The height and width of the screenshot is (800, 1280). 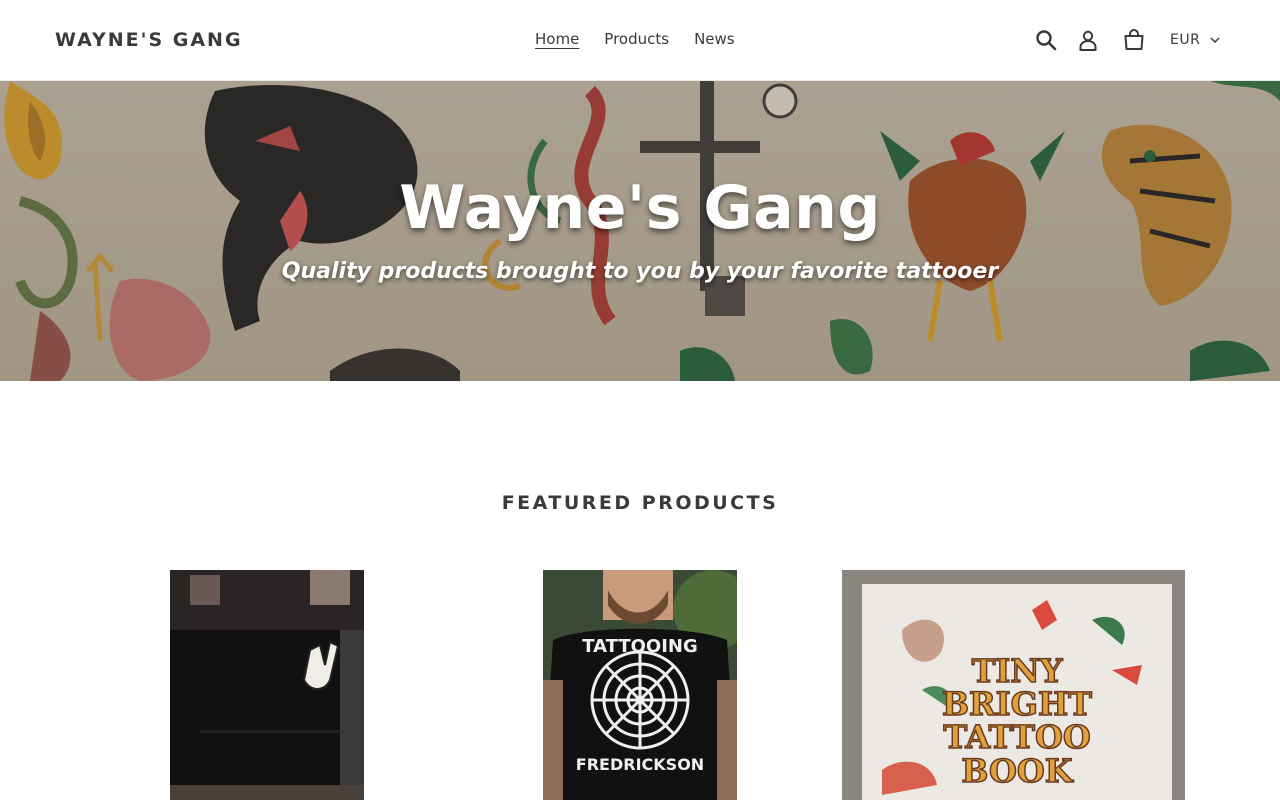 I want to click on main-nav: Home Products News, so click(x=635, y=39).